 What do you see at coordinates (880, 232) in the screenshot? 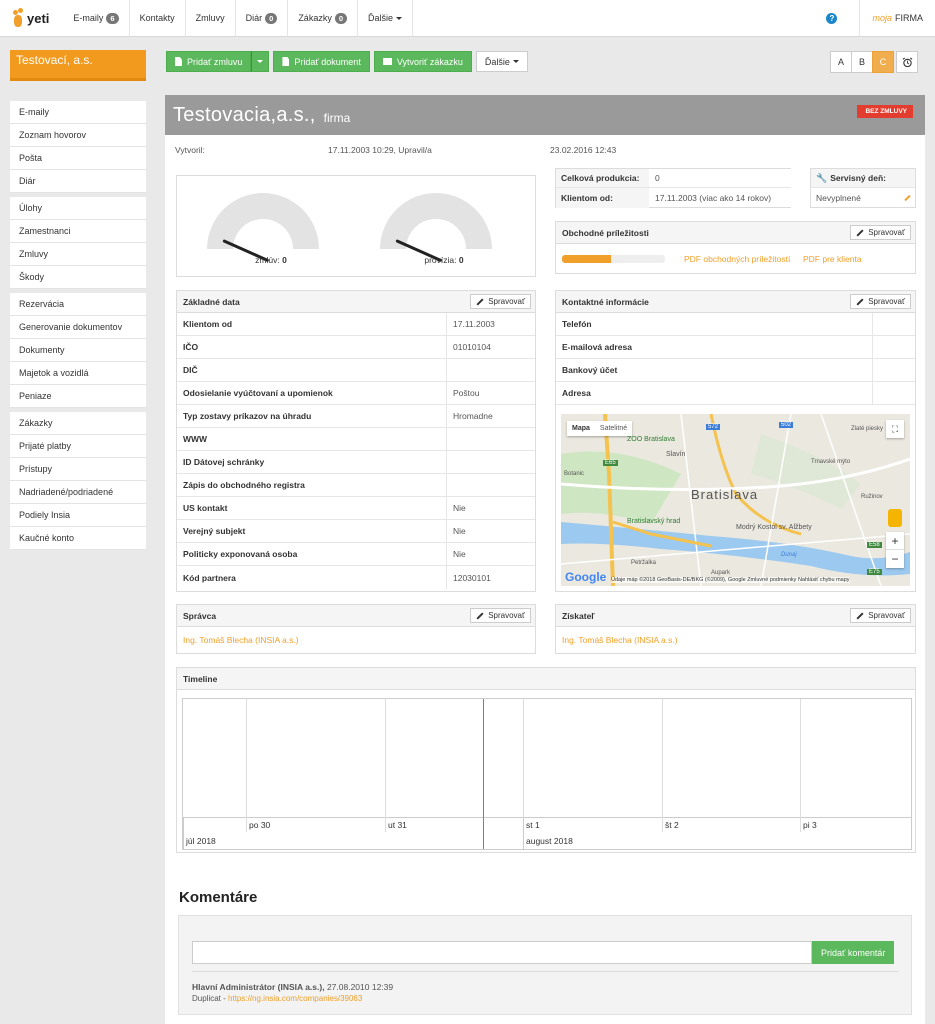
I see `manage-opportunities-button: Spravovať` at bounding box center [880, 232].